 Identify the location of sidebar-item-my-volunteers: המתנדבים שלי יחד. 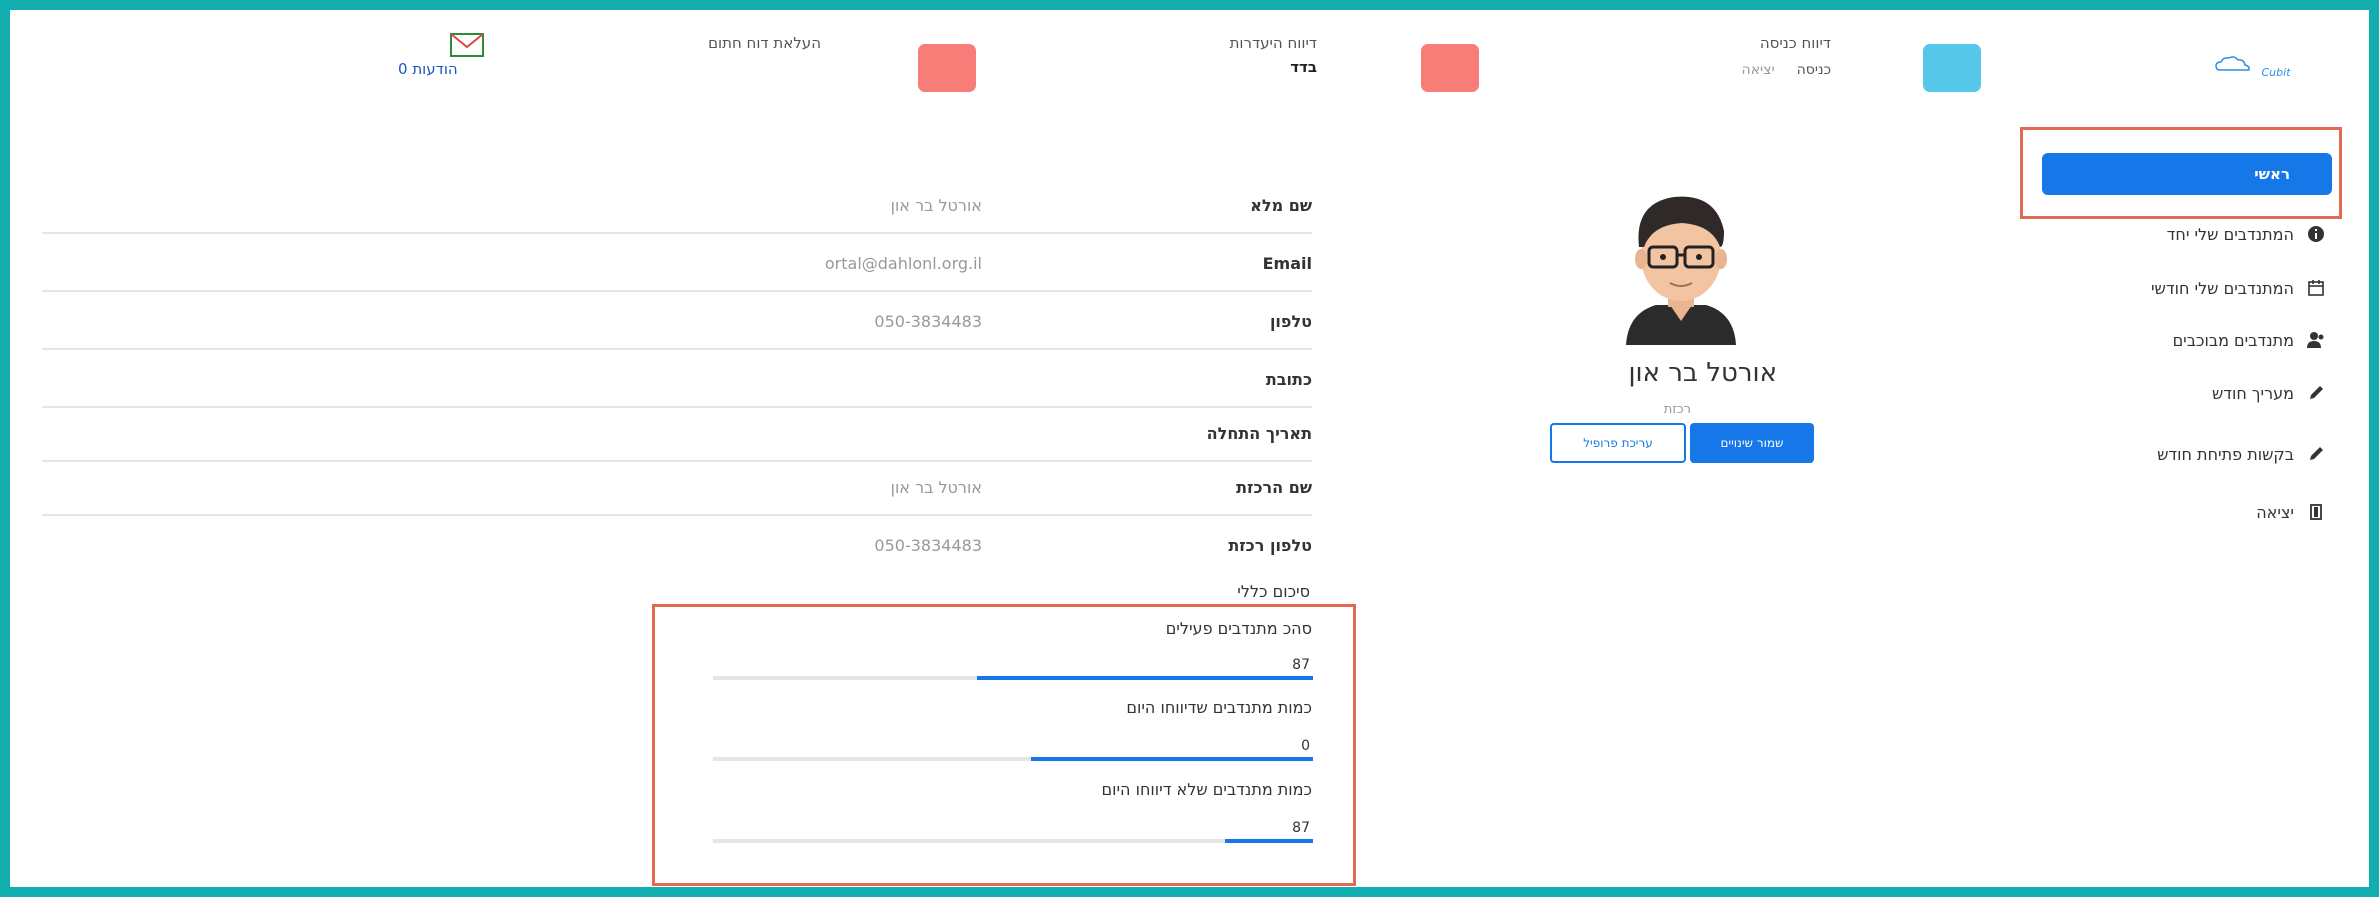
(2181, 234).